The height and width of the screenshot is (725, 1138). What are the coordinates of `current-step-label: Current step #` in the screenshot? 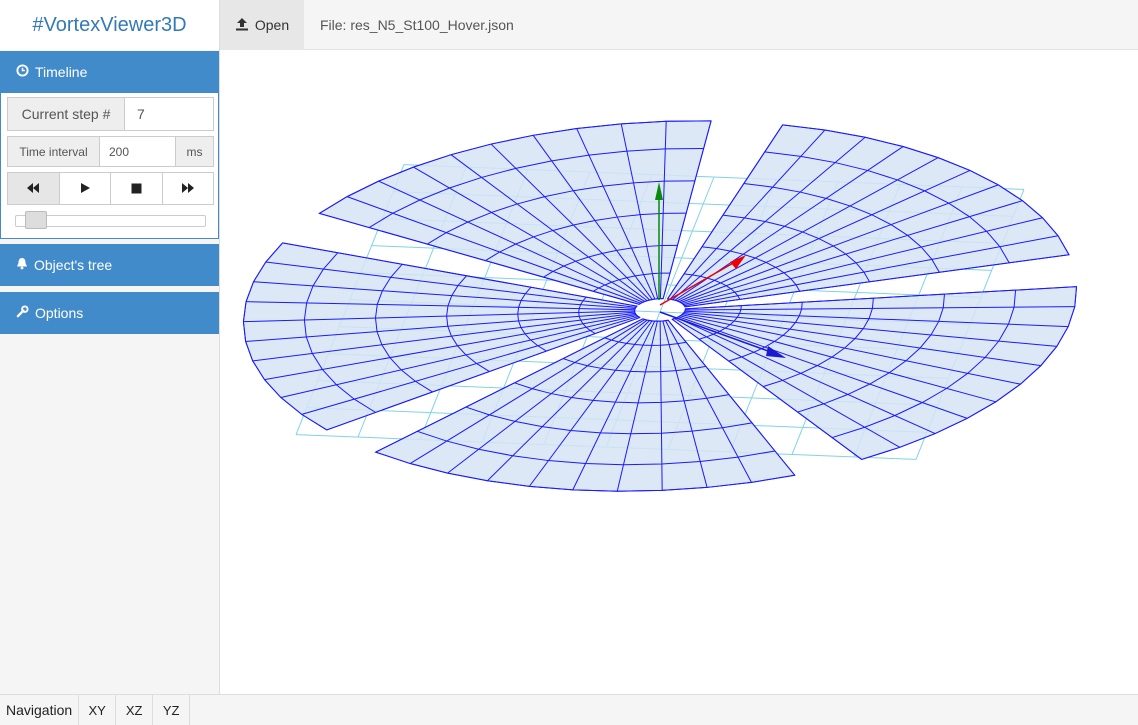 It's located at (66, 114).